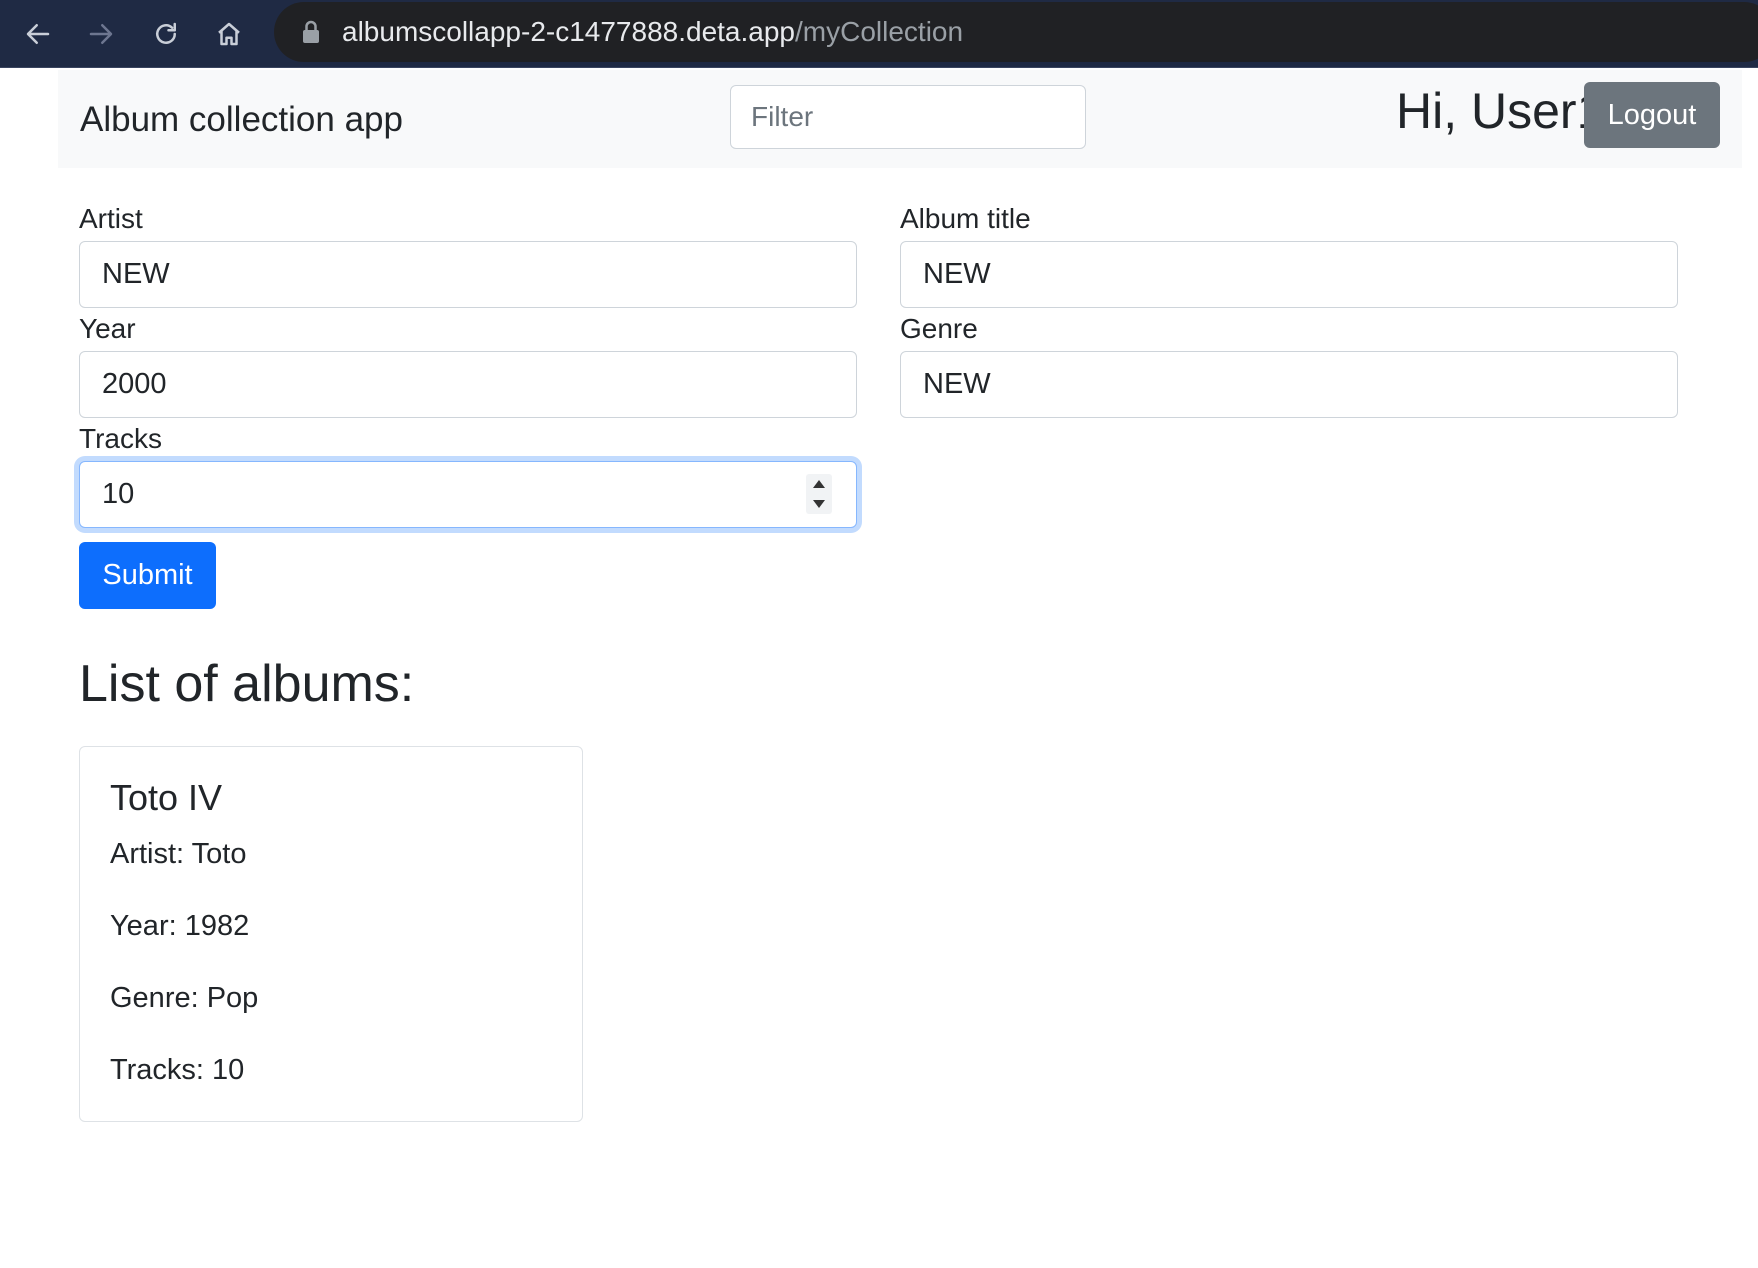  Describe the element at coordinates (468, 384) in the screenshot. I see `year-input` at that location.